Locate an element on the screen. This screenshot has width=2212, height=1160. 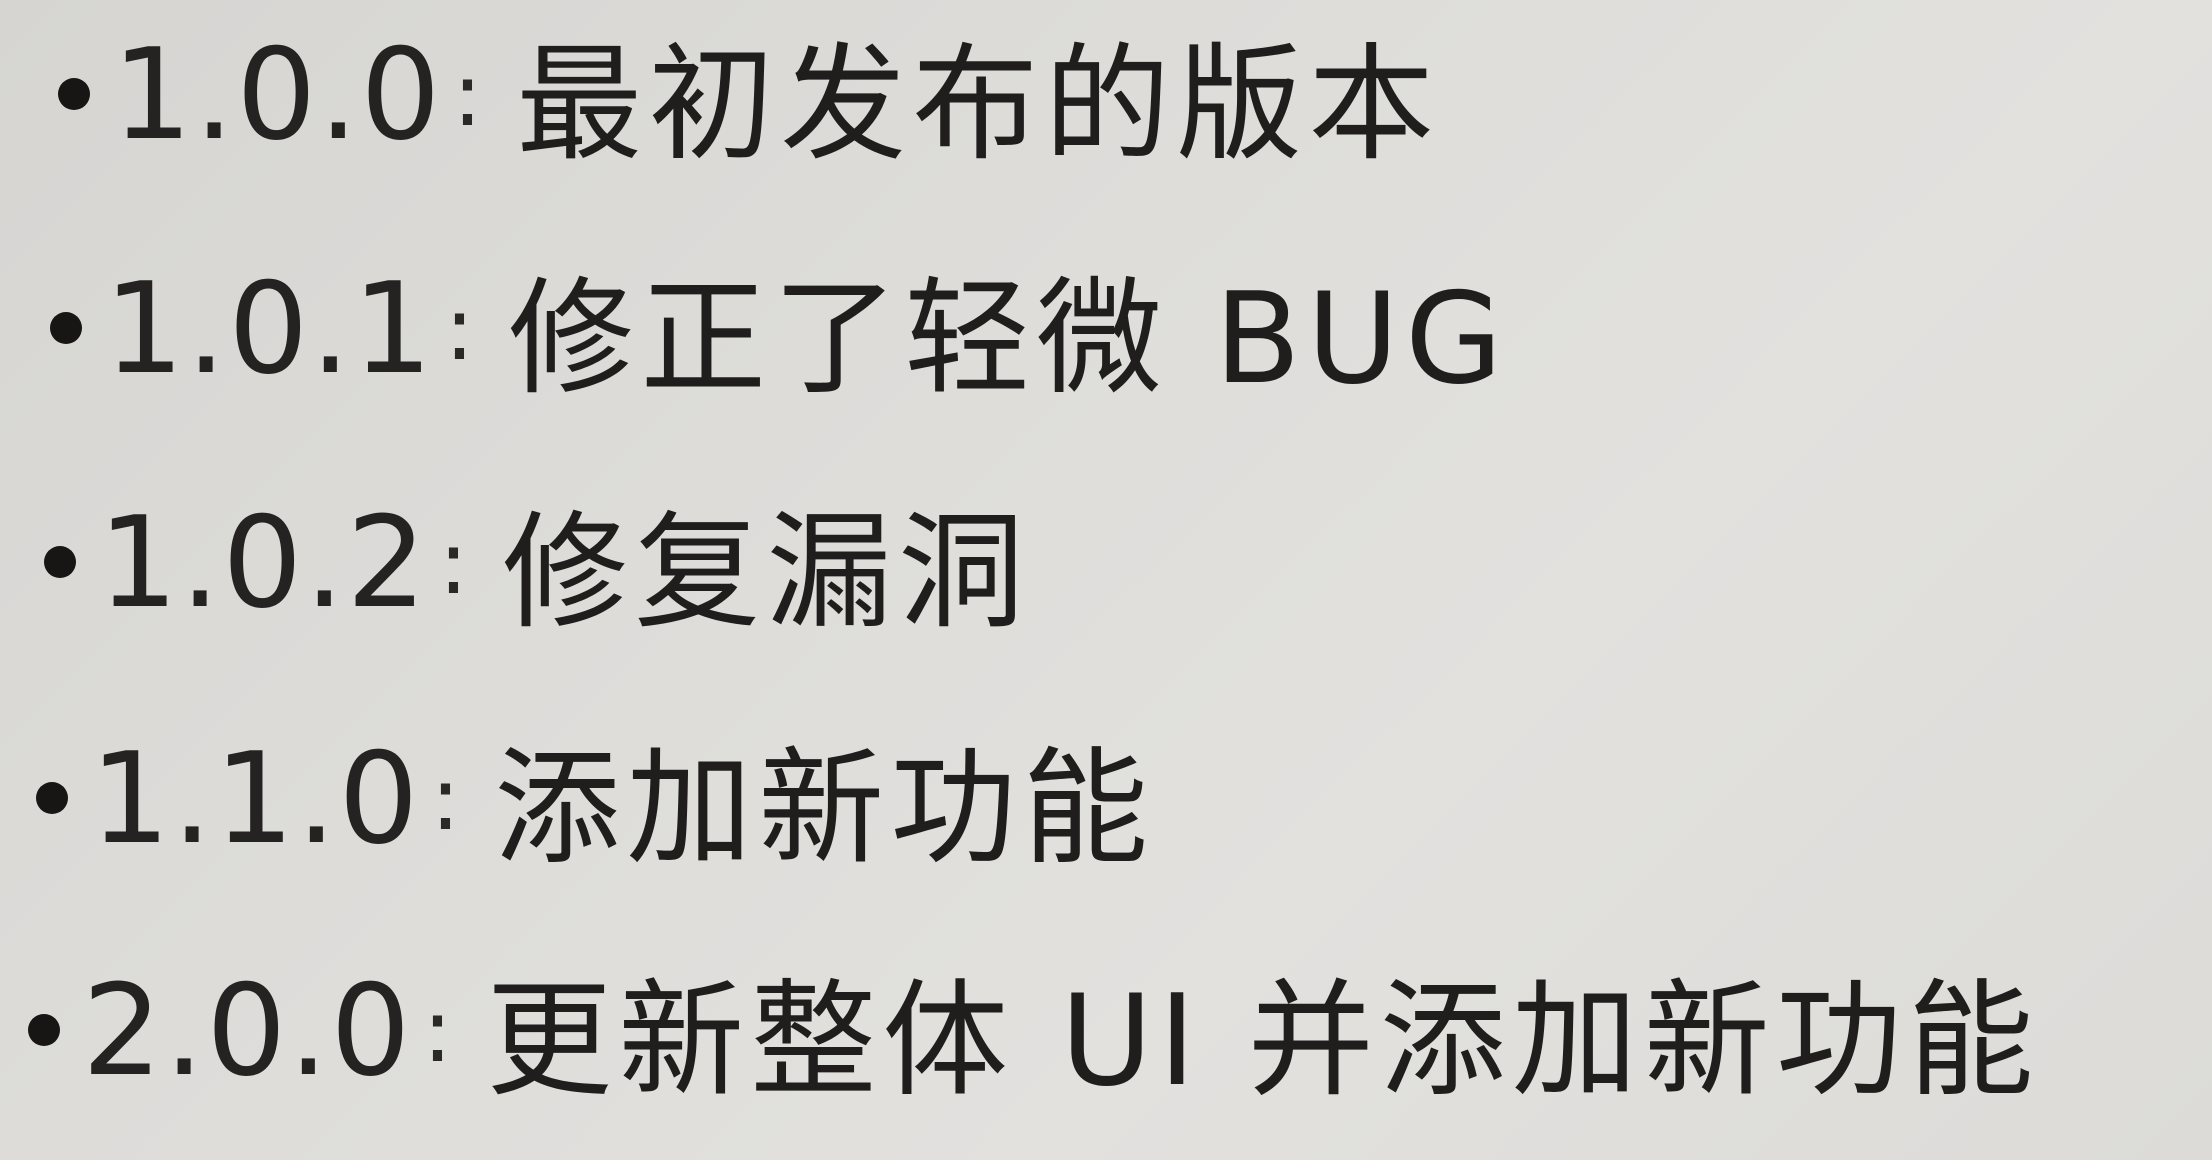
version-item-1-1-0: 1.1.0 : 添加新功能 is located at coordinates (577, 798).